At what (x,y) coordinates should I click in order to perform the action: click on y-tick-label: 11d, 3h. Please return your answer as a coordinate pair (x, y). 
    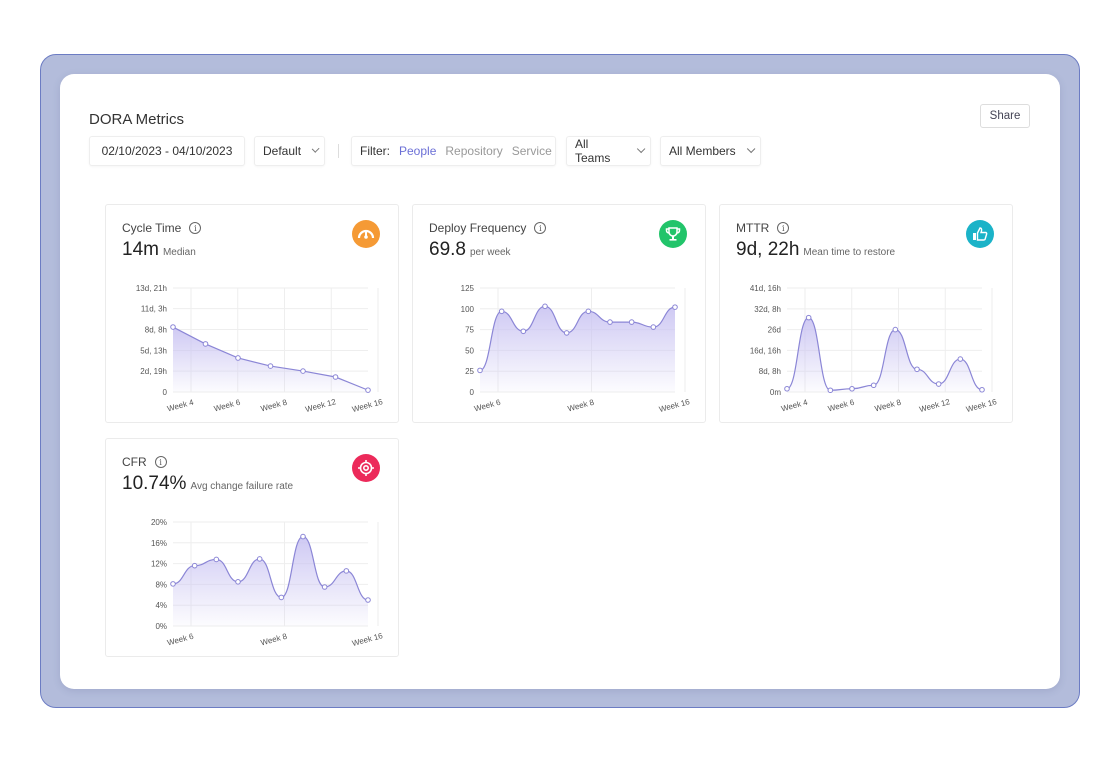
    Looking at the image, I should click on (154, 309).